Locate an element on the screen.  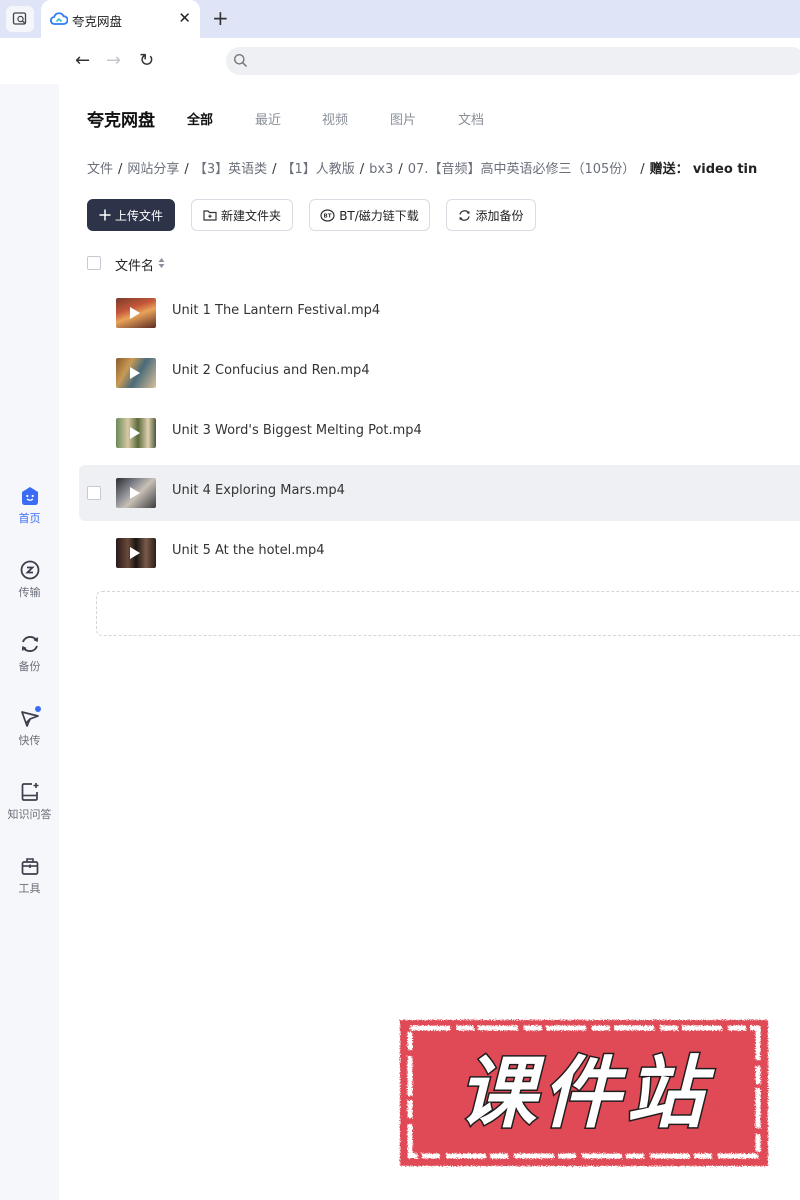
tab-title: 夸克网盘 is located at coordinates (97, 21).